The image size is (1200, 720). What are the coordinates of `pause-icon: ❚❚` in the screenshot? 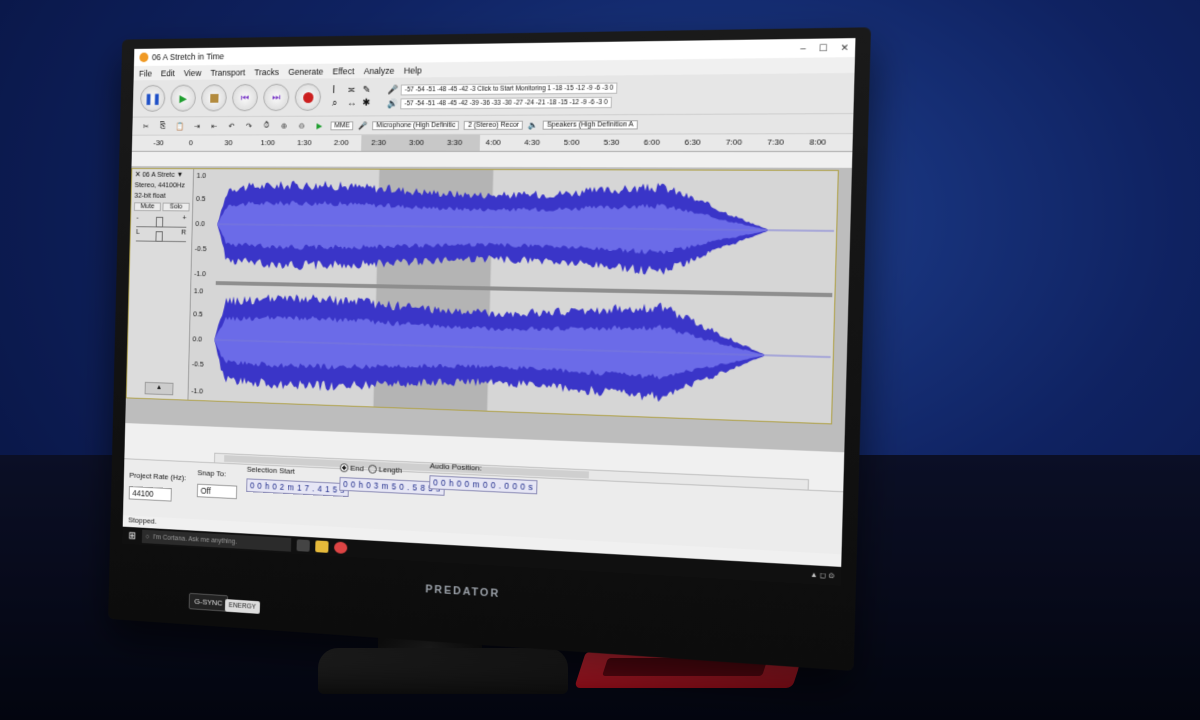 It's located at (153, 99).